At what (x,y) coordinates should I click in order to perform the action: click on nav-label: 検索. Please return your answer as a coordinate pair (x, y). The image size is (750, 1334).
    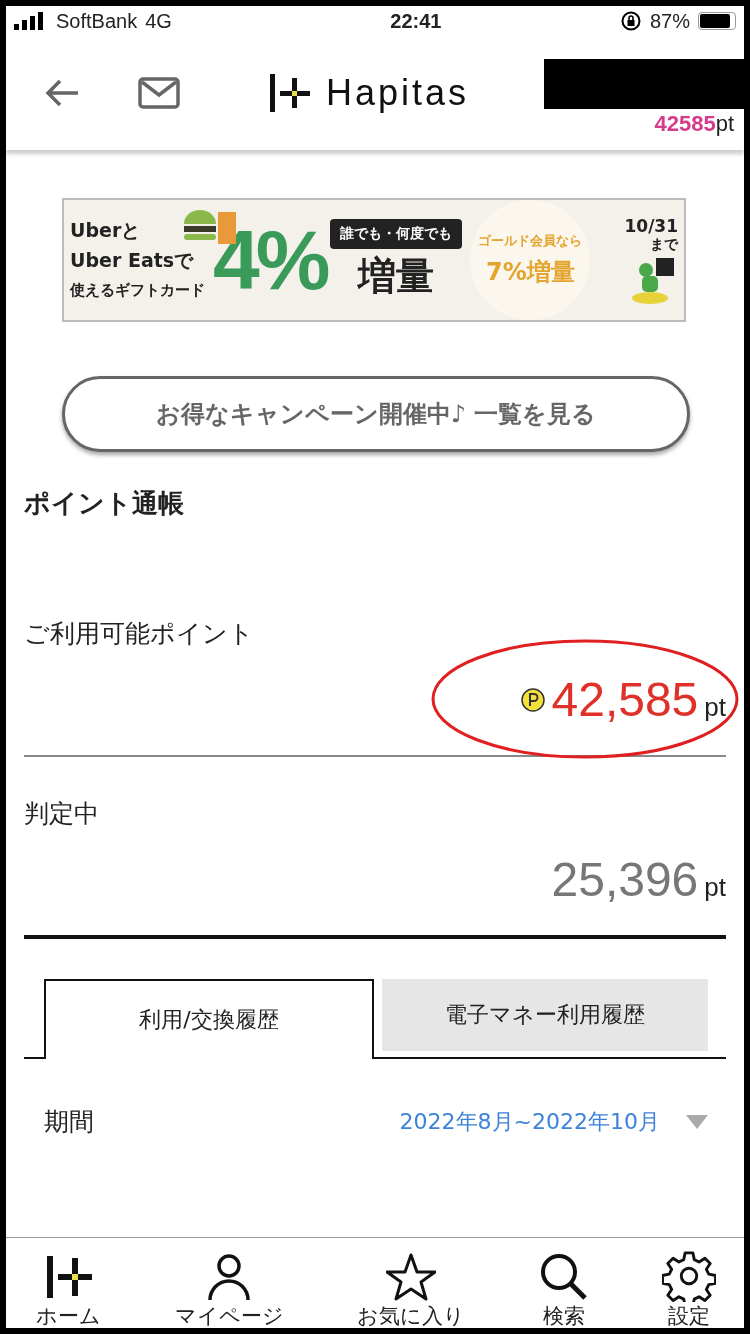
    Looking at the image, I should click on (563, 1316).